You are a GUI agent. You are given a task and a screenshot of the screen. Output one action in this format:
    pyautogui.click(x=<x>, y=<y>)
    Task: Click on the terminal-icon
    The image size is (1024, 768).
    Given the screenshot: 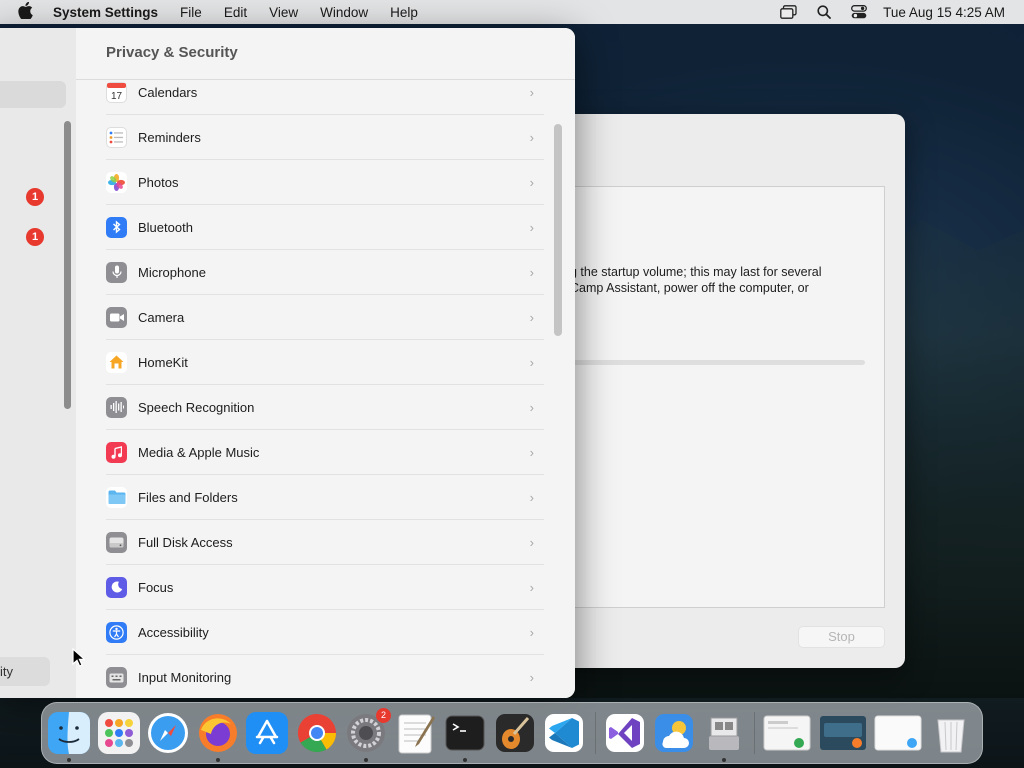 What is the action you would take?
    pyautogui.click(x=465, y=733)
    